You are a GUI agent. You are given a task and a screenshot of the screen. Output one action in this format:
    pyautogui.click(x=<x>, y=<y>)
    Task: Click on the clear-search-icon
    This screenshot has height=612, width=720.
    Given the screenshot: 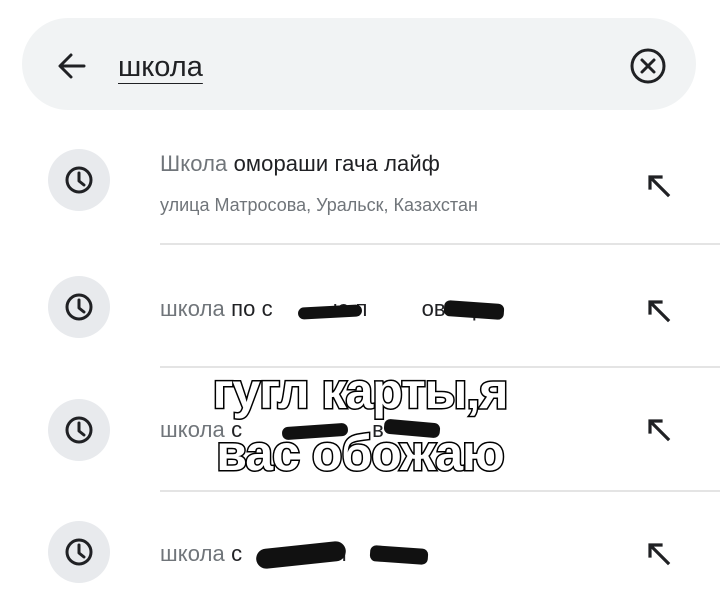 What is the action you would take?
    pyautogui.click(x=648, y=66)
    